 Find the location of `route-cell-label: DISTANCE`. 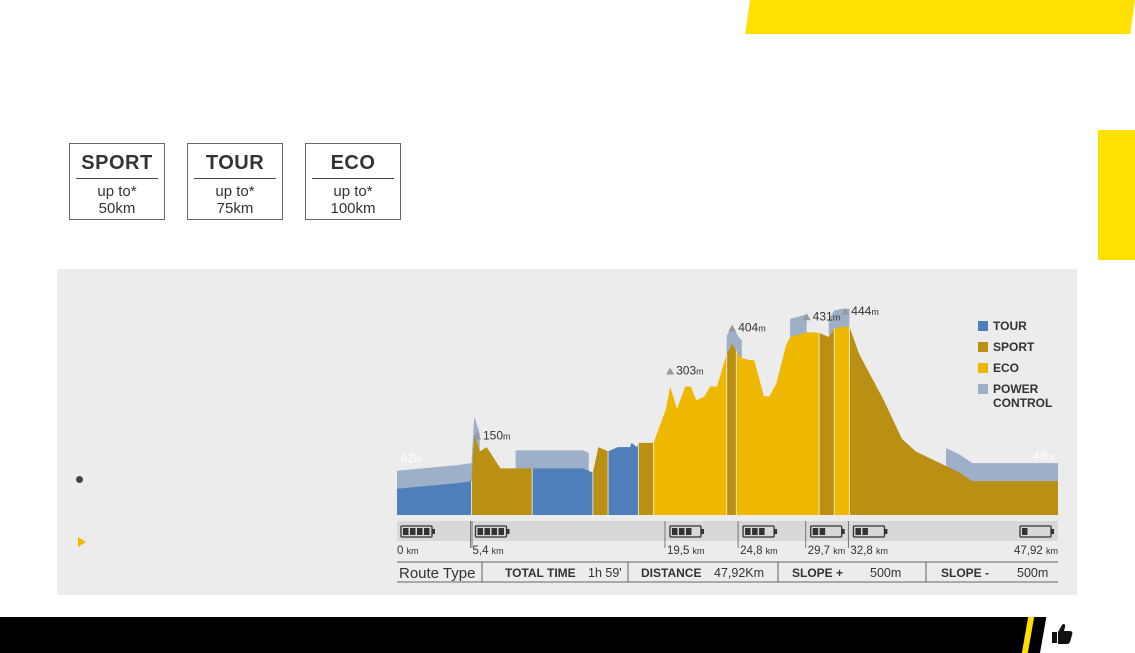

route-cell-label: DISTANCE is located at coordinates (671, 573).